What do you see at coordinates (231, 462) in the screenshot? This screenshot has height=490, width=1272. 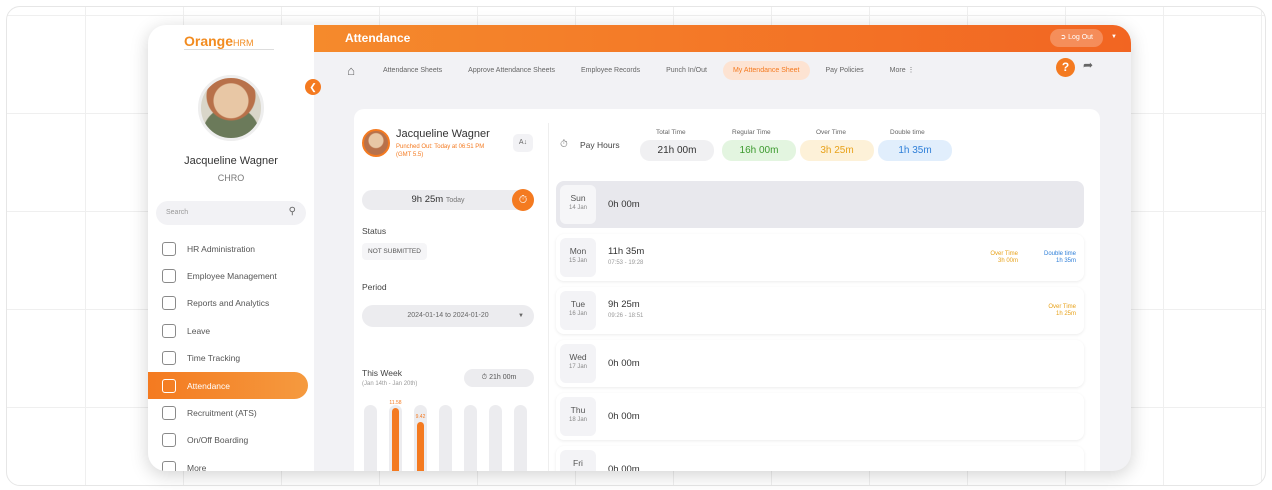 I see `sidebar-item-more: More` at bounding box center [231, 462].